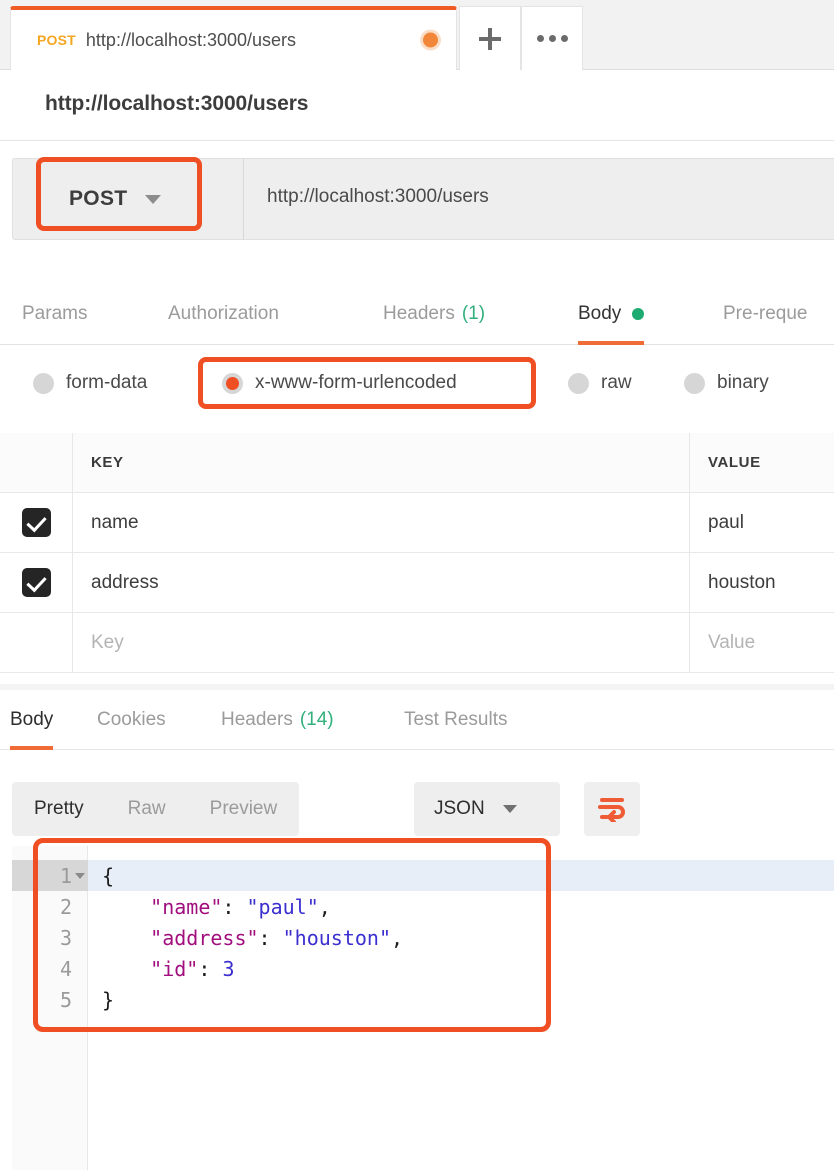 This screenshot has height=1170, width=834. What do you see at coordinates (316, 719) in the screenshot?
I see `tab-count-badge: (14)` at bounding box center [316, 719].